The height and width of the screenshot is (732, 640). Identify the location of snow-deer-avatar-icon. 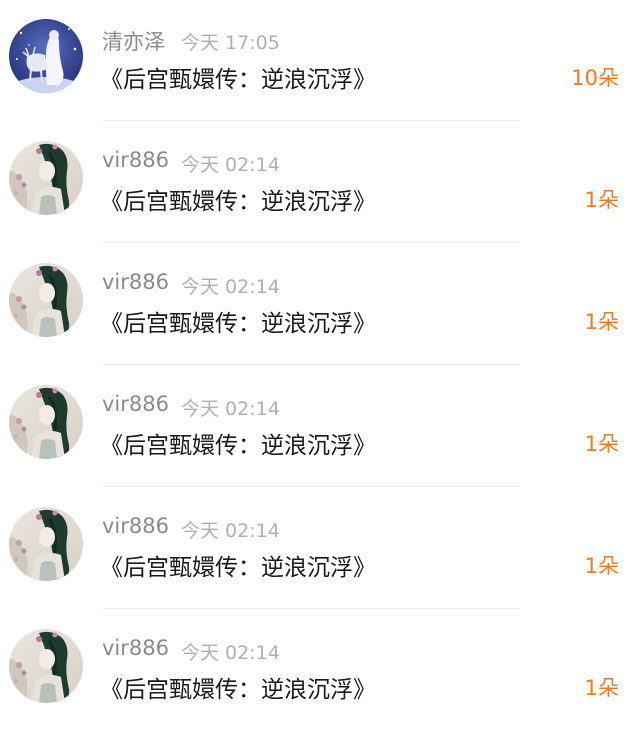
(46, 56).